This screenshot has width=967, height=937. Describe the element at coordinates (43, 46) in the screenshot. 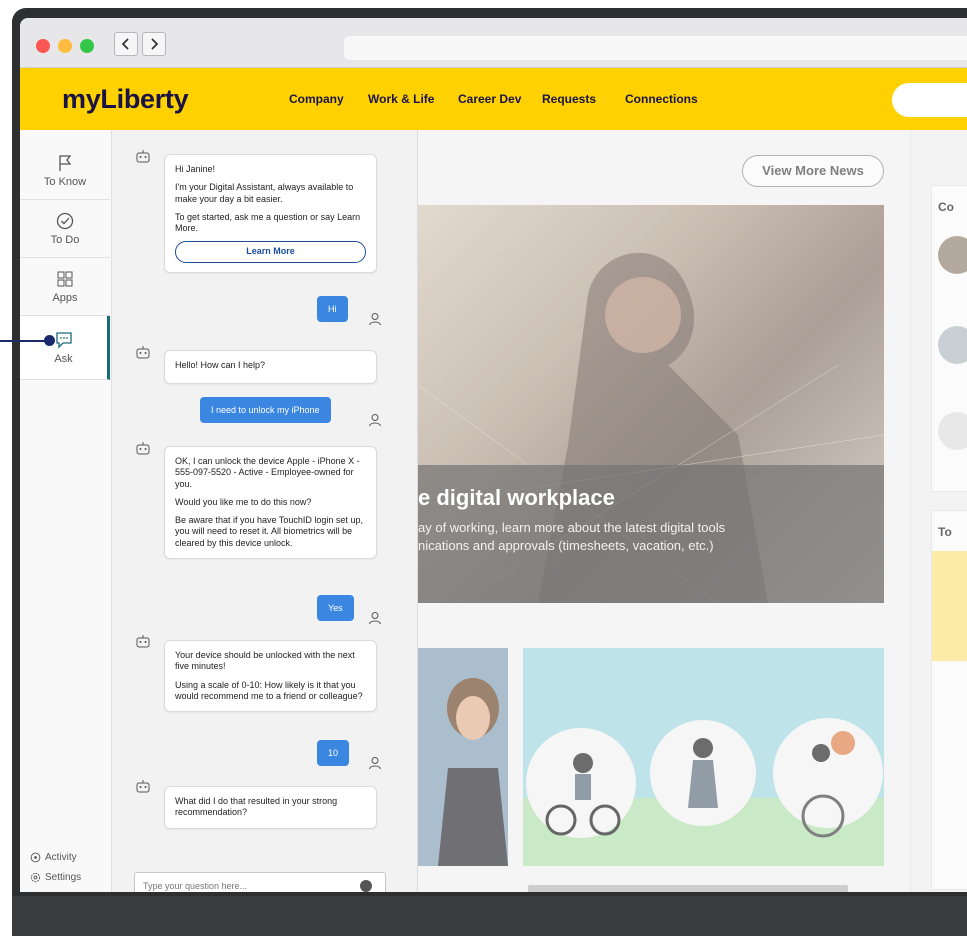

I see `close-window-dot` at that location.